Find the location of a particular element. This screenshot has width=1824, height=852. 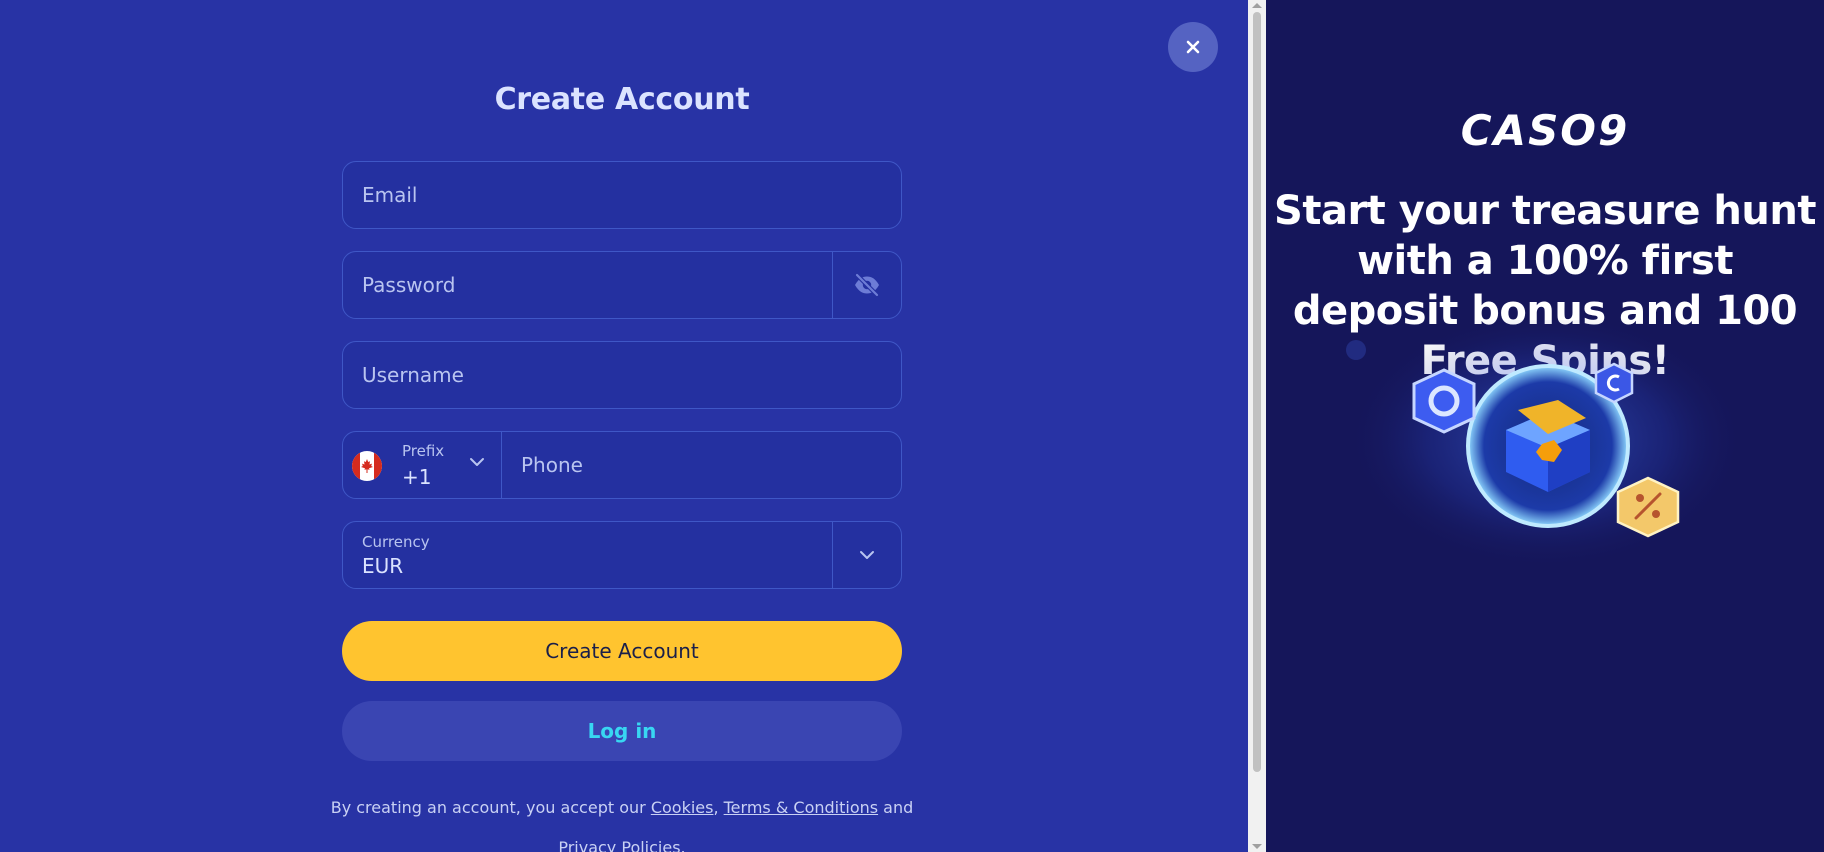

password-field is located at coordinates (587, 285).